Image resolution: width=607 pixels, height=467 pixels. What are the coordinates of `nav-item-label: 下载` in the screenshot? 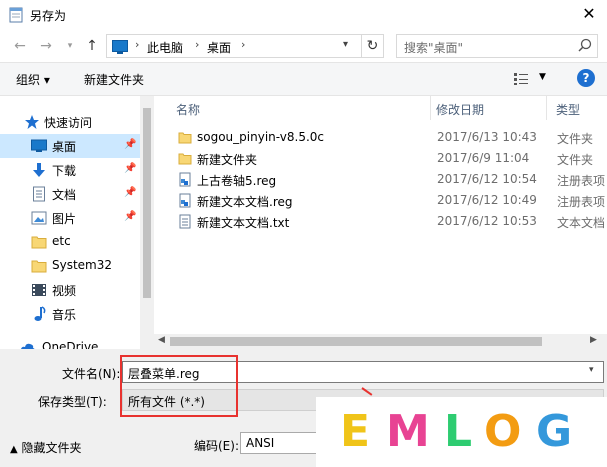 It's located at (64, 171).